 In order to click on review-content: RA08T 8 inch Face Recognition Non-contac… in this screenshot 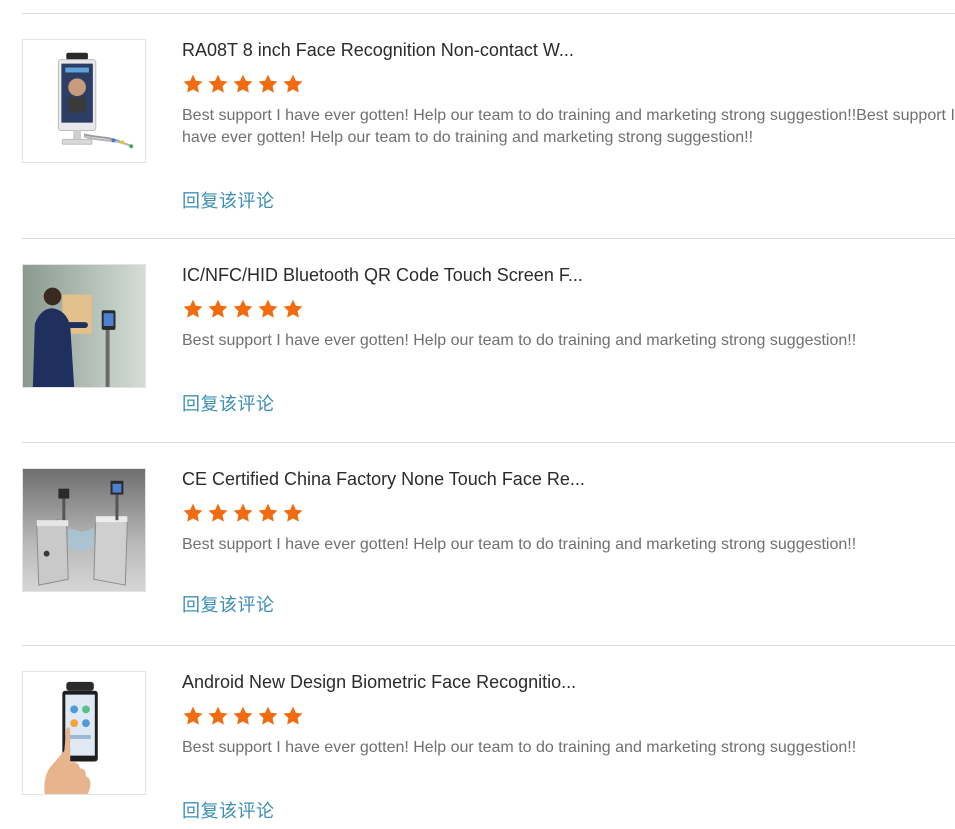, I will do `click(568, 94)`.